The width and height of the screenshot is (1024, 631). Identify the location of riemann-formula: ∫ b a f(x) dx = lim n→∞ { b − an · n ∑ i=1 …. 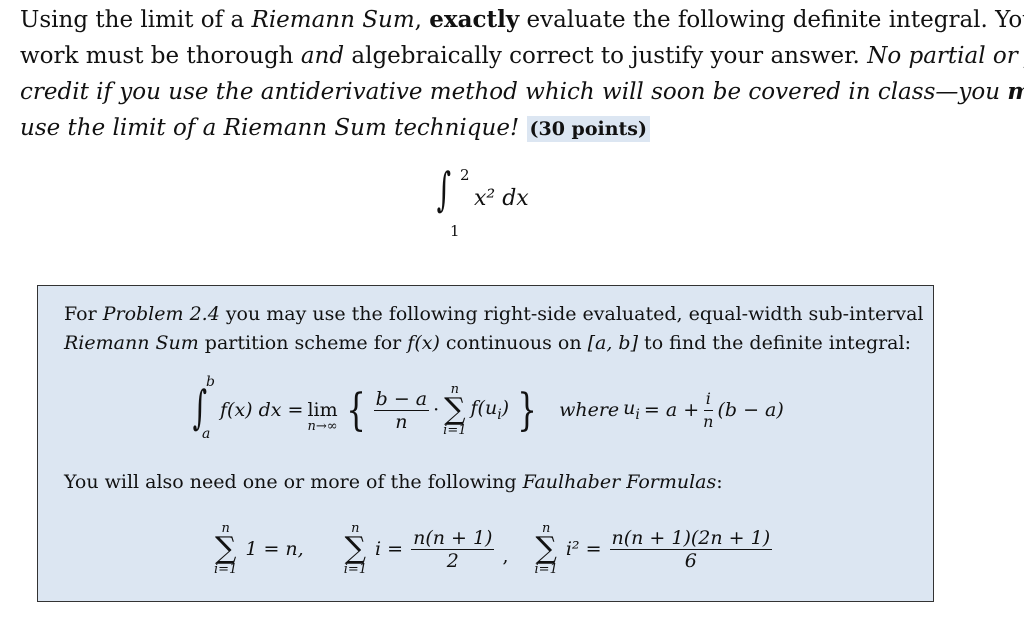
(486, 408).